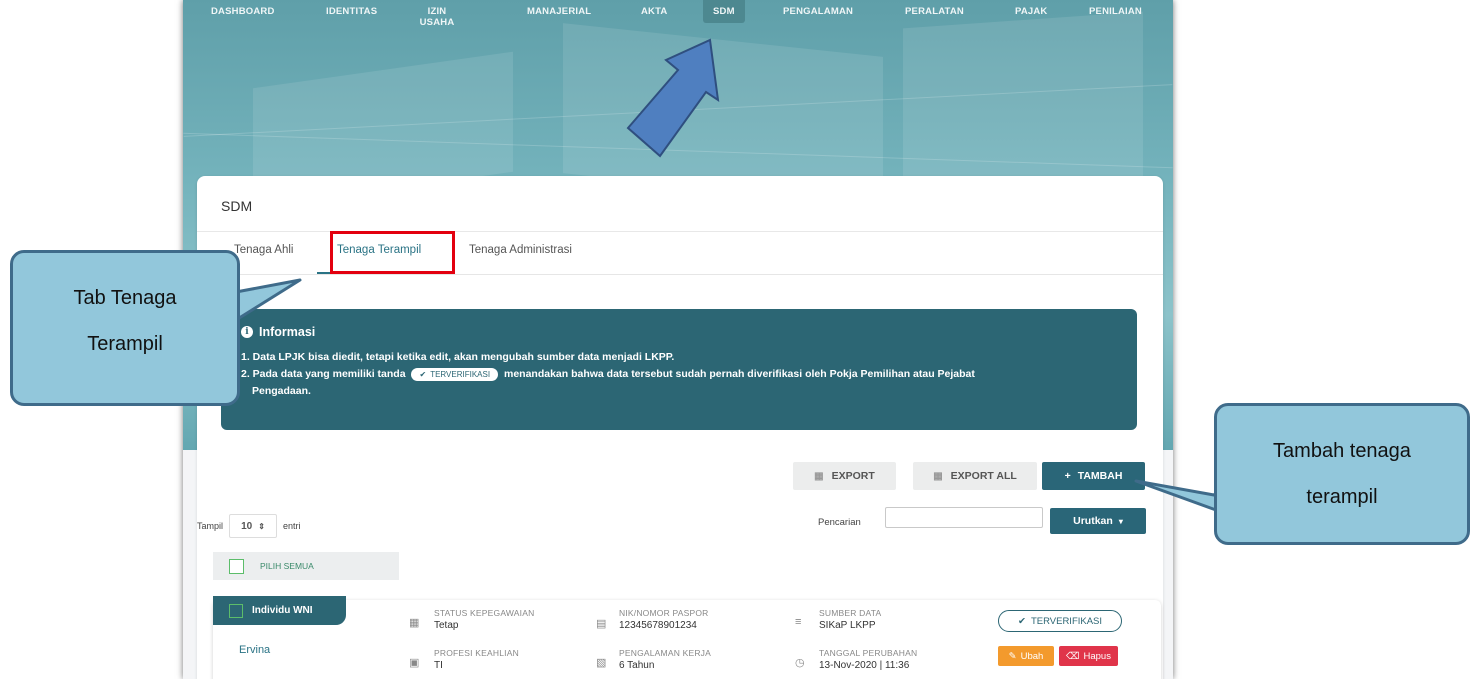 The image size is (1472, 679). I want to click on callout-tambah-line-1: Tambah tenaga, so click(1342, 451).